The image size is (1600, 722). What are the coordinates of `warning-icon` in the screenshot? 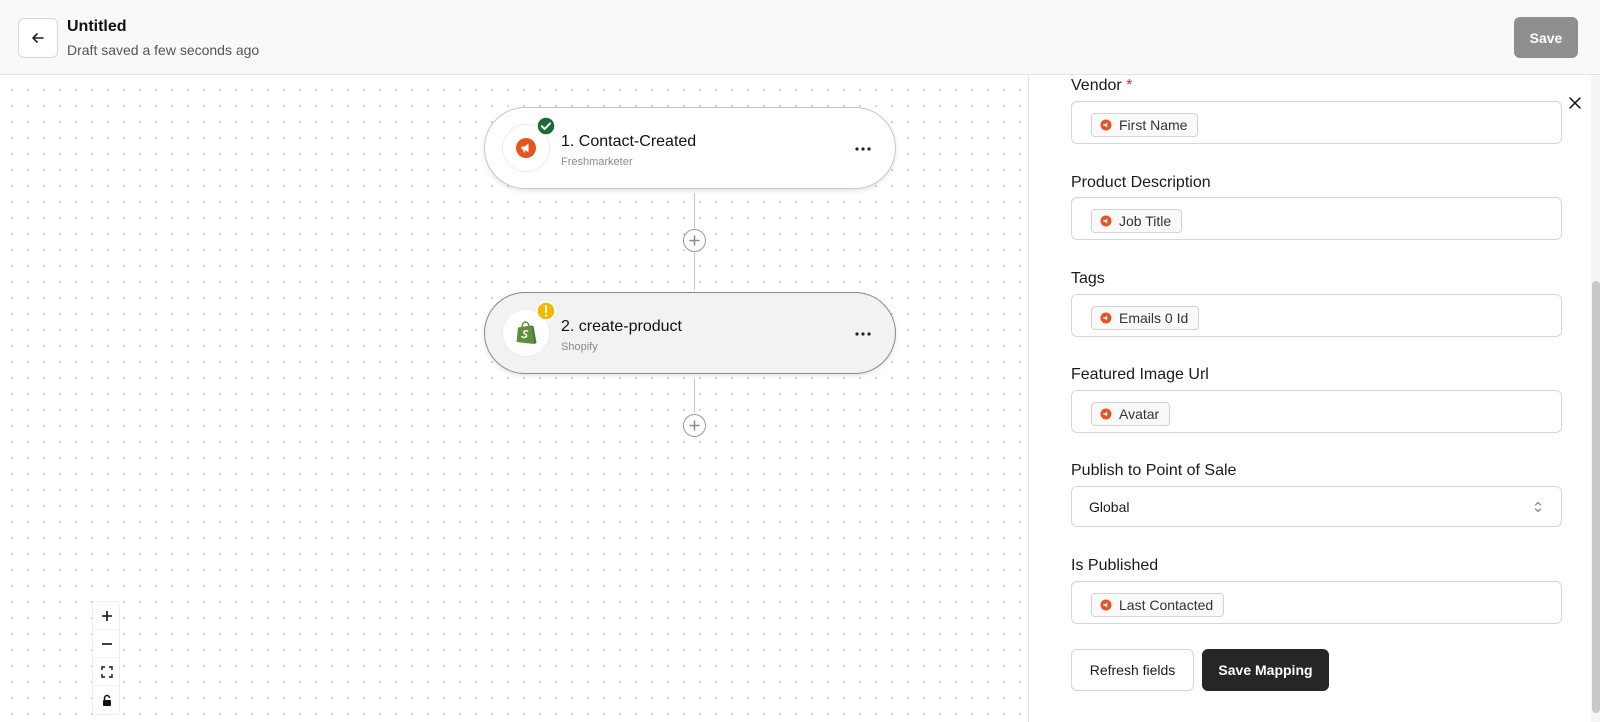 It's located at (546, 311).